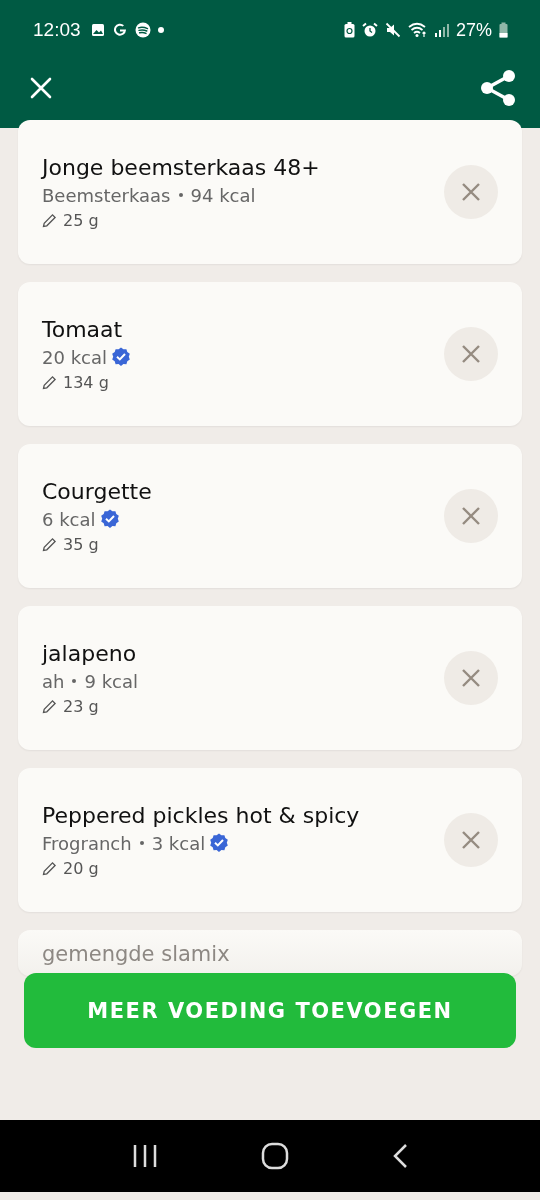 The width and height of the screenshot is (540, 1200). What do you see at coordinates (503, 30) in the screenshot?
I see `battery-icon` at bounding box center [503, 30].